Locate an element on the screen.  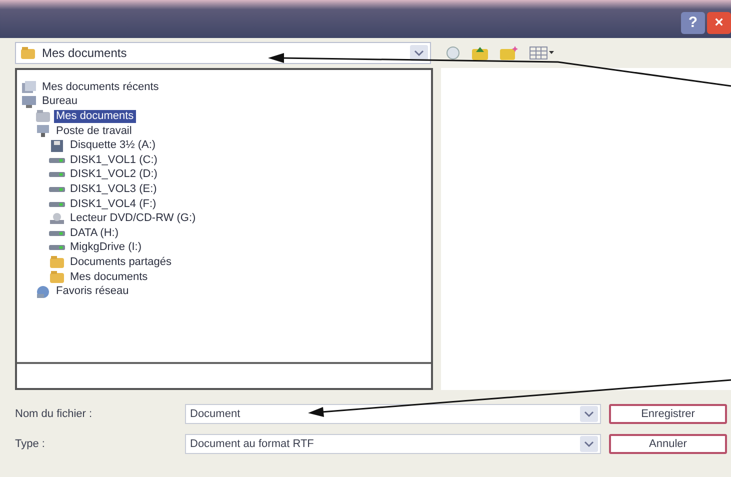
cancel-button: Annuler is located at coordinates (668, 444).